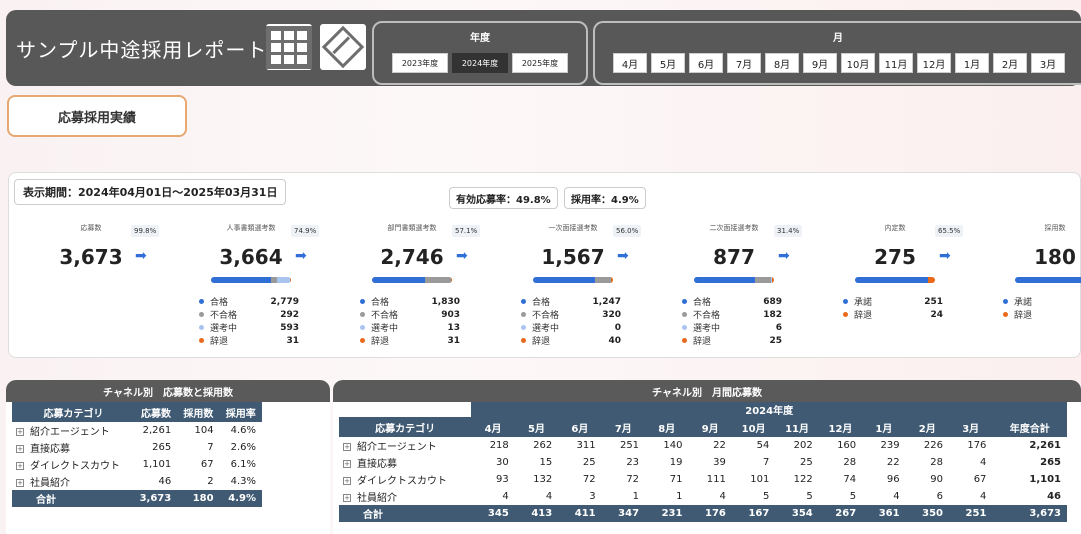 This screenshot has height=534, width=1081. Describe the element at coordinates (289, 47) in the screenshot. I see `grid-view-button` at that location.